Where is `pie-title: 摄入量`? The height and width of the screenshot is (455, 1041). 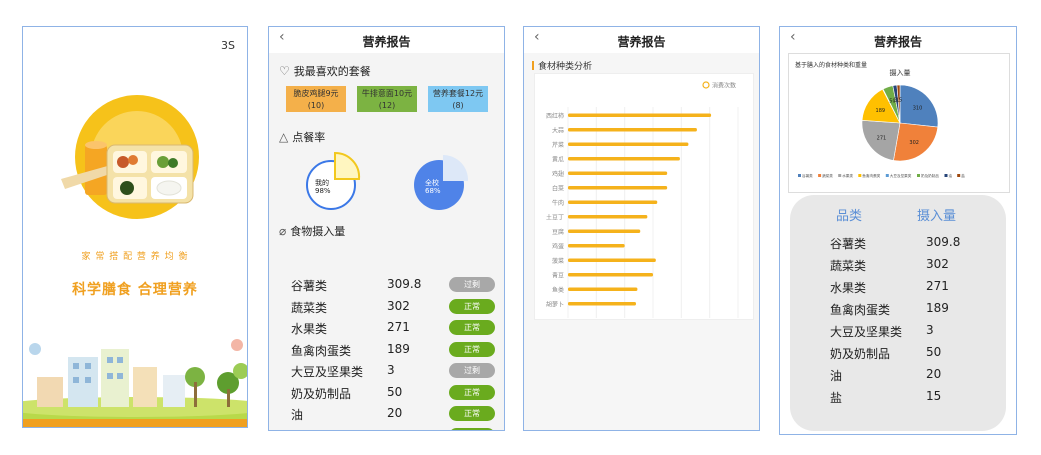
pie-title: 摄入量 is located at coordinates (900, 72).